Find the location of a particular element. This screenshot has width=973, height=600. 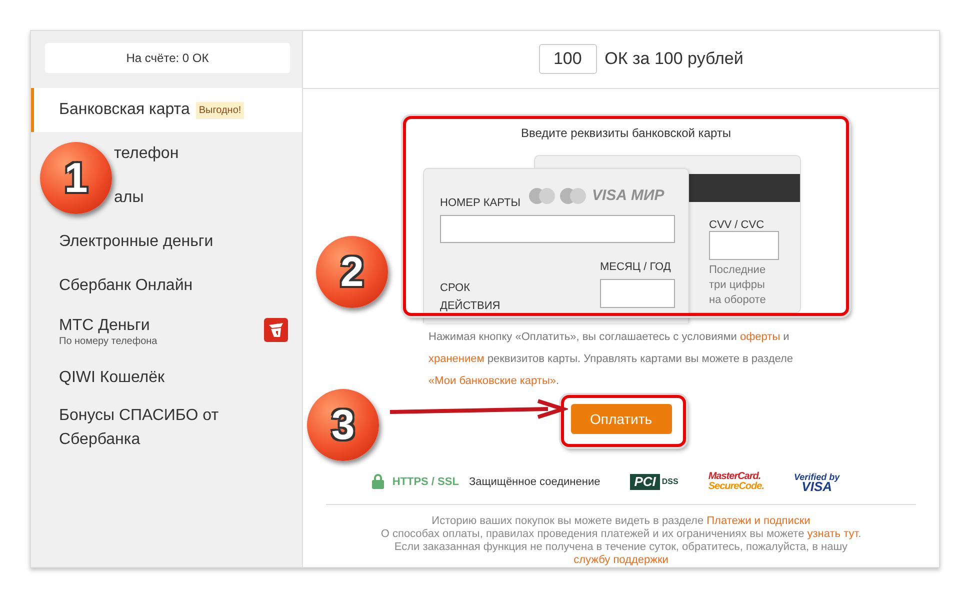

sidebar-item: алы is located at coordinates (129, 198).